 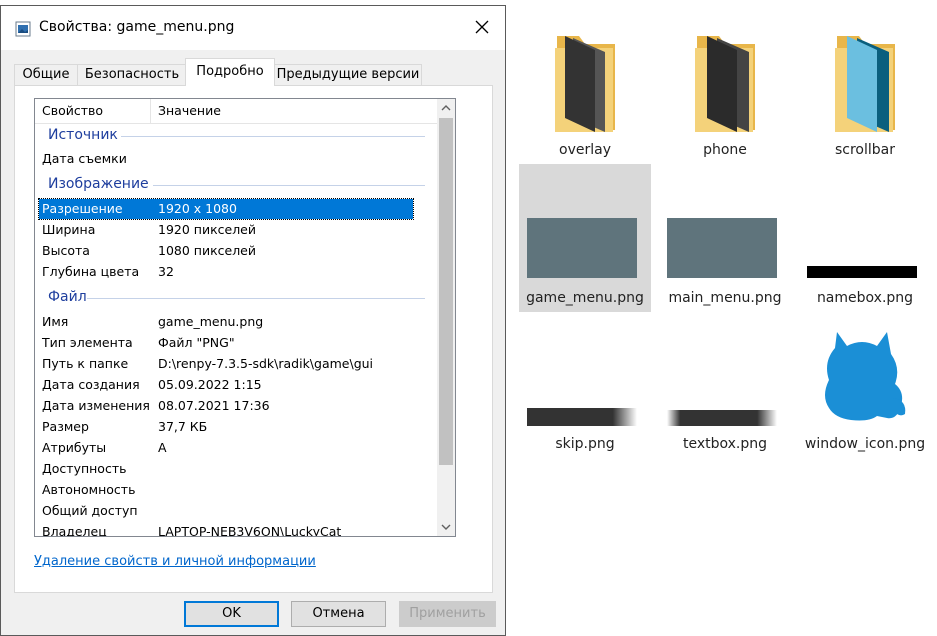 What do you see at coordinates (85, 363) in the screenshot?
I see `property-name: Путь к папке` at bounding box center [85, 363].